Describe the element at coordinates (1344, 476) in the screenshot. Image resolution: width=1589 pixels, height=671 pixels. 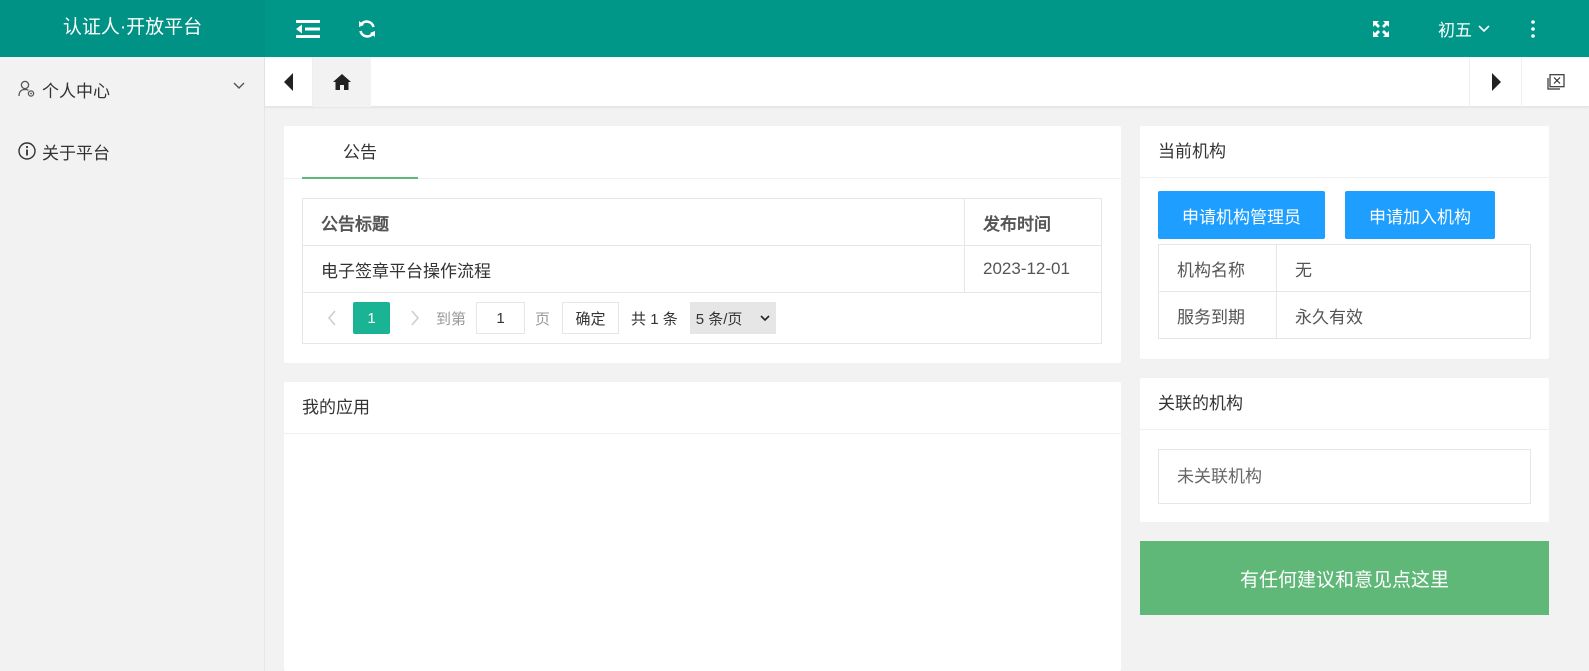
I see `linked-org-empty: 未关联机构` at that location.